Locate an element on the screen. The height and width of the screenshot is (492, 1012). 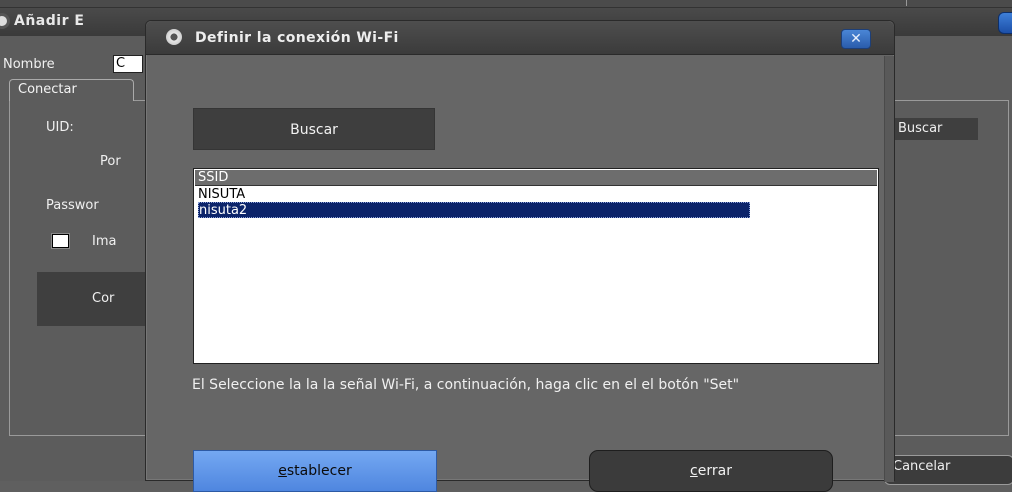
background-top-strip is located at coordinates (506, 4).